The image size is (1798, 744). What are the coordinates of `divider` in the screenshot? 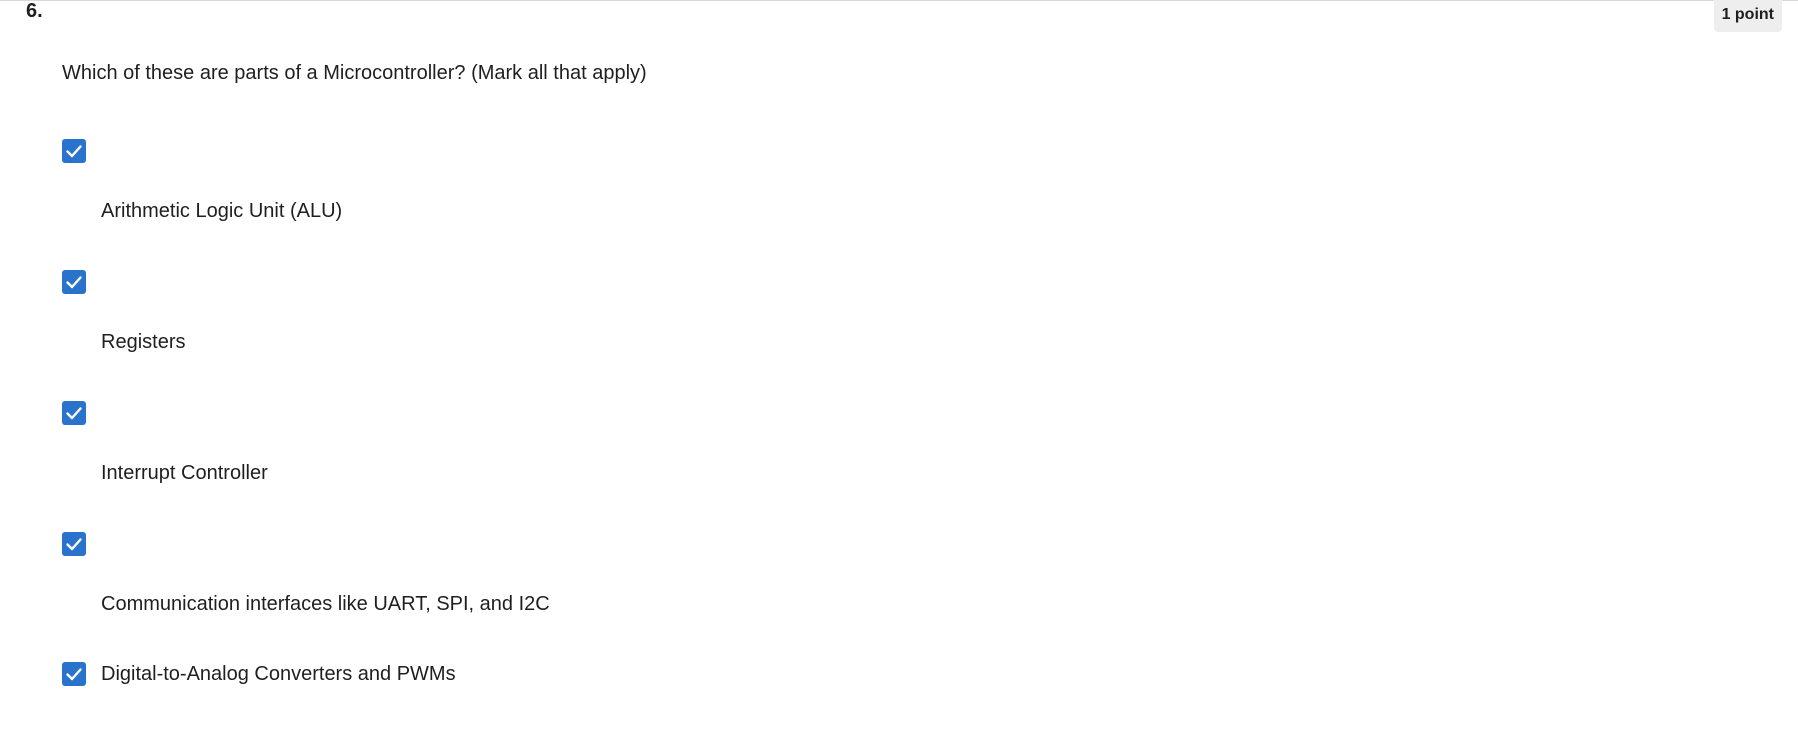 It's located at (899, 0).